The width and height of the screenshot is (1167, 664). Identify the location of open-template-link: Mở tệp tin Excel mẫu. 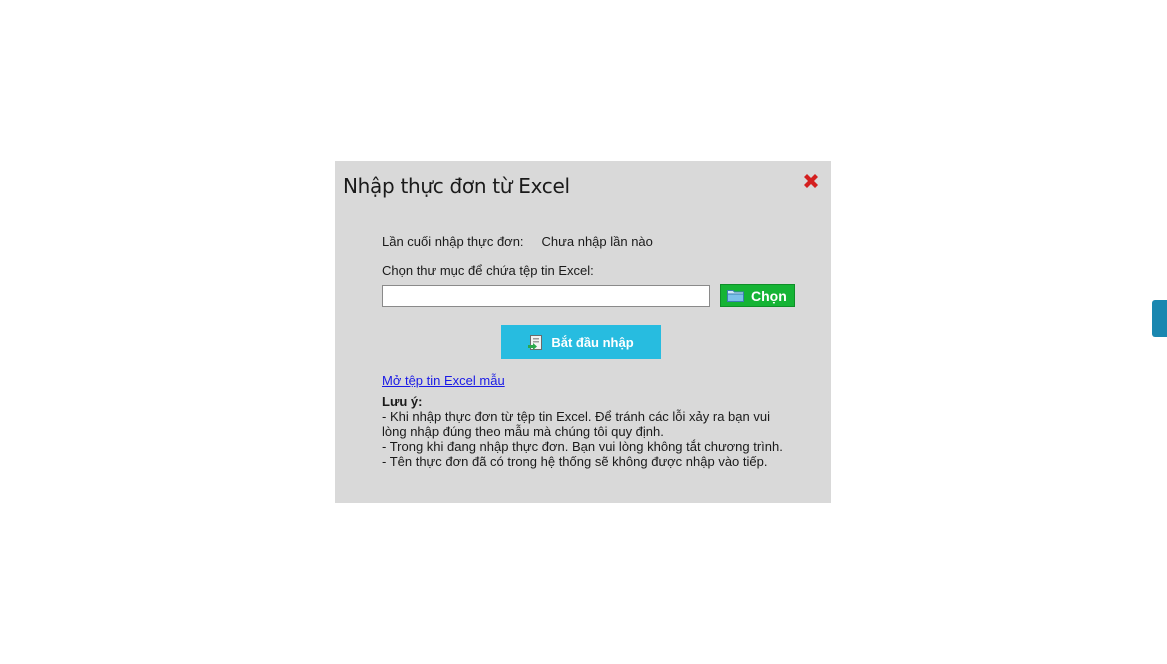
(443, 380).